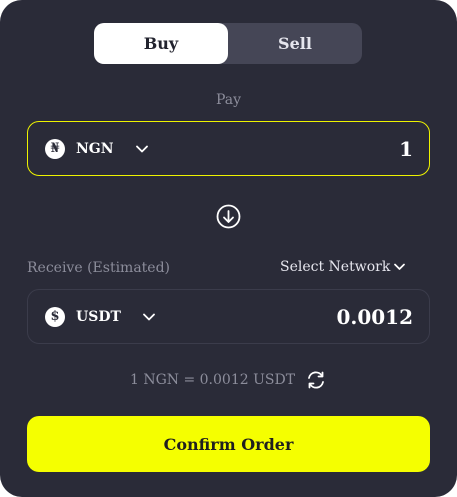 Image resolution: width=457 pixels, height=497 pixels. Describe the element at coordinates (161, 43) in the screenshot. I see `buy-tab: Buy` at that location.